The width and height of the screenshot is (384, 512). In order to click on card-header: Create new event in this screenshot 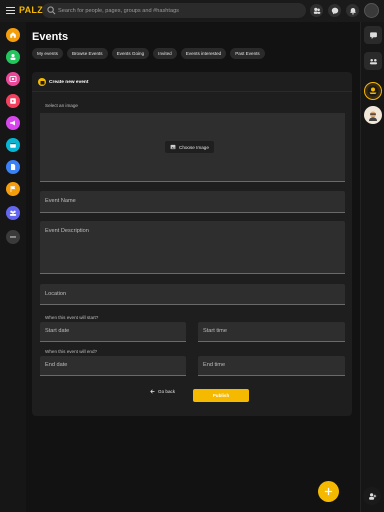, I will do `click(63, 82)`.